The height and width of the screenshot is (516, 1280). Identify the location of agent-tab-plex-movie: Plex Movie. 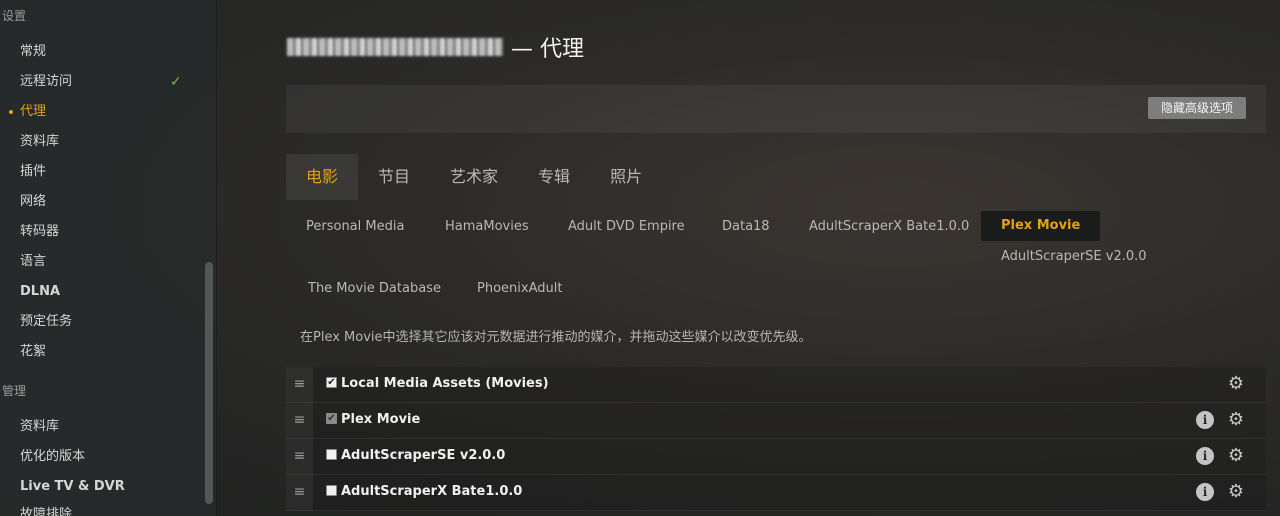
(1041, 226).